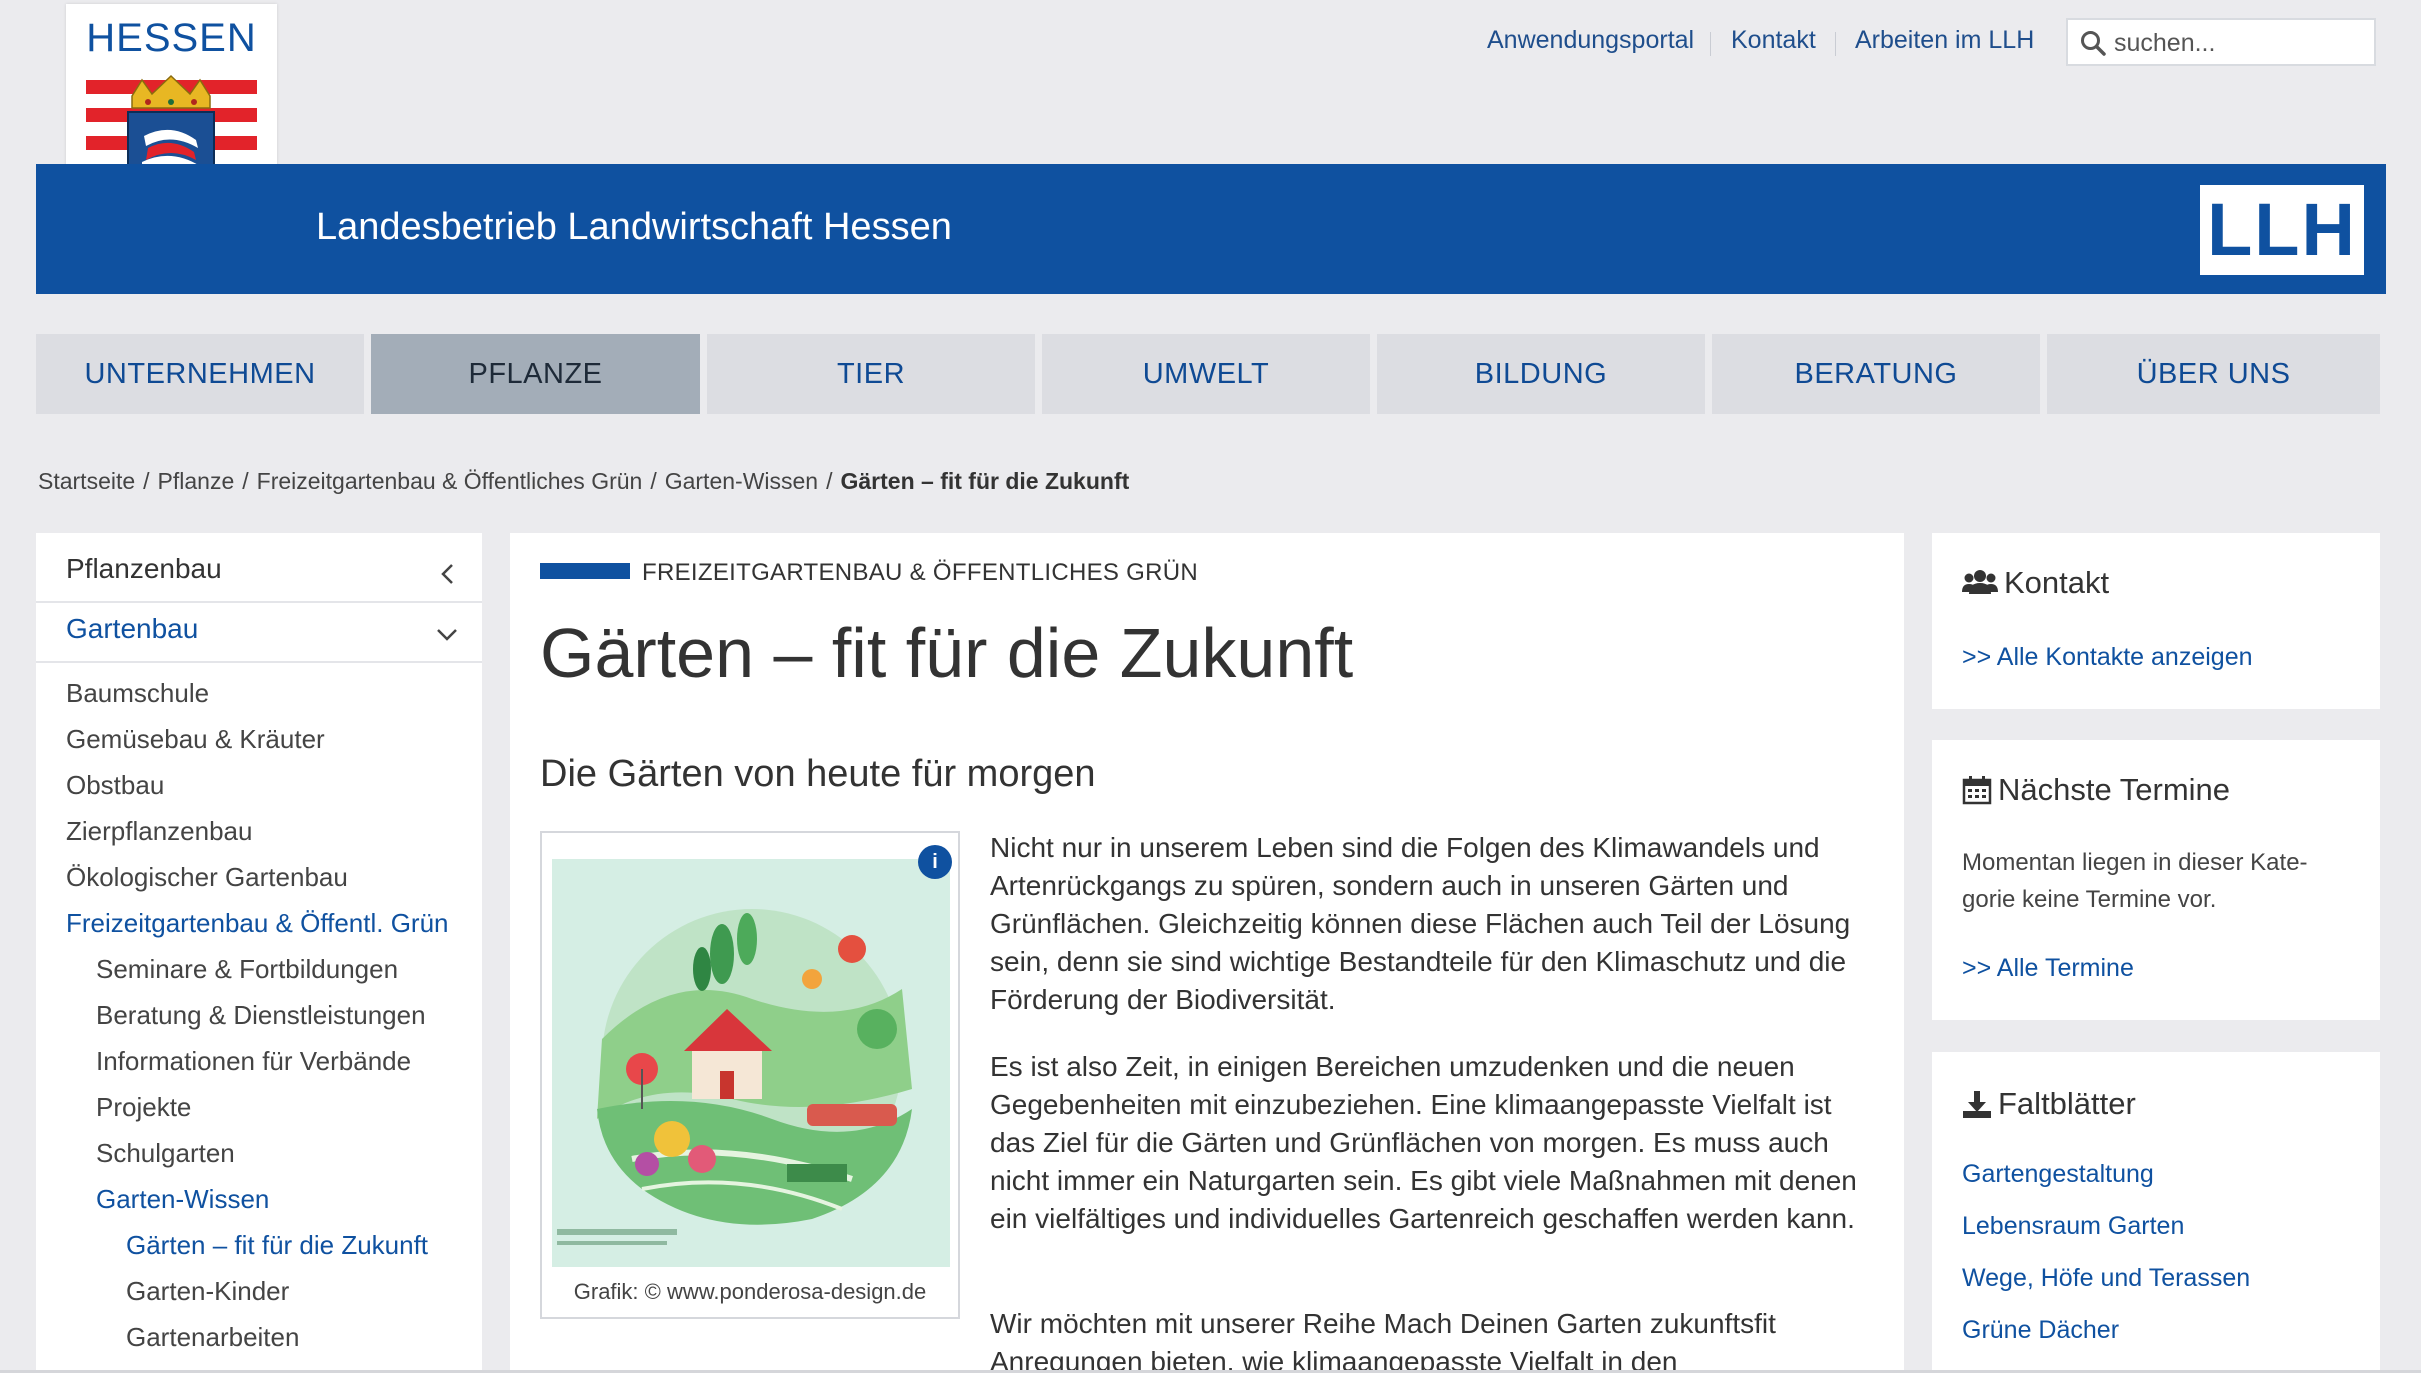  What do you see at coordinates (253, 1061) in the screenshot?
I see `sidebar-item-informationen: Informationen für Verbände` at bounding box center [253, 1061].